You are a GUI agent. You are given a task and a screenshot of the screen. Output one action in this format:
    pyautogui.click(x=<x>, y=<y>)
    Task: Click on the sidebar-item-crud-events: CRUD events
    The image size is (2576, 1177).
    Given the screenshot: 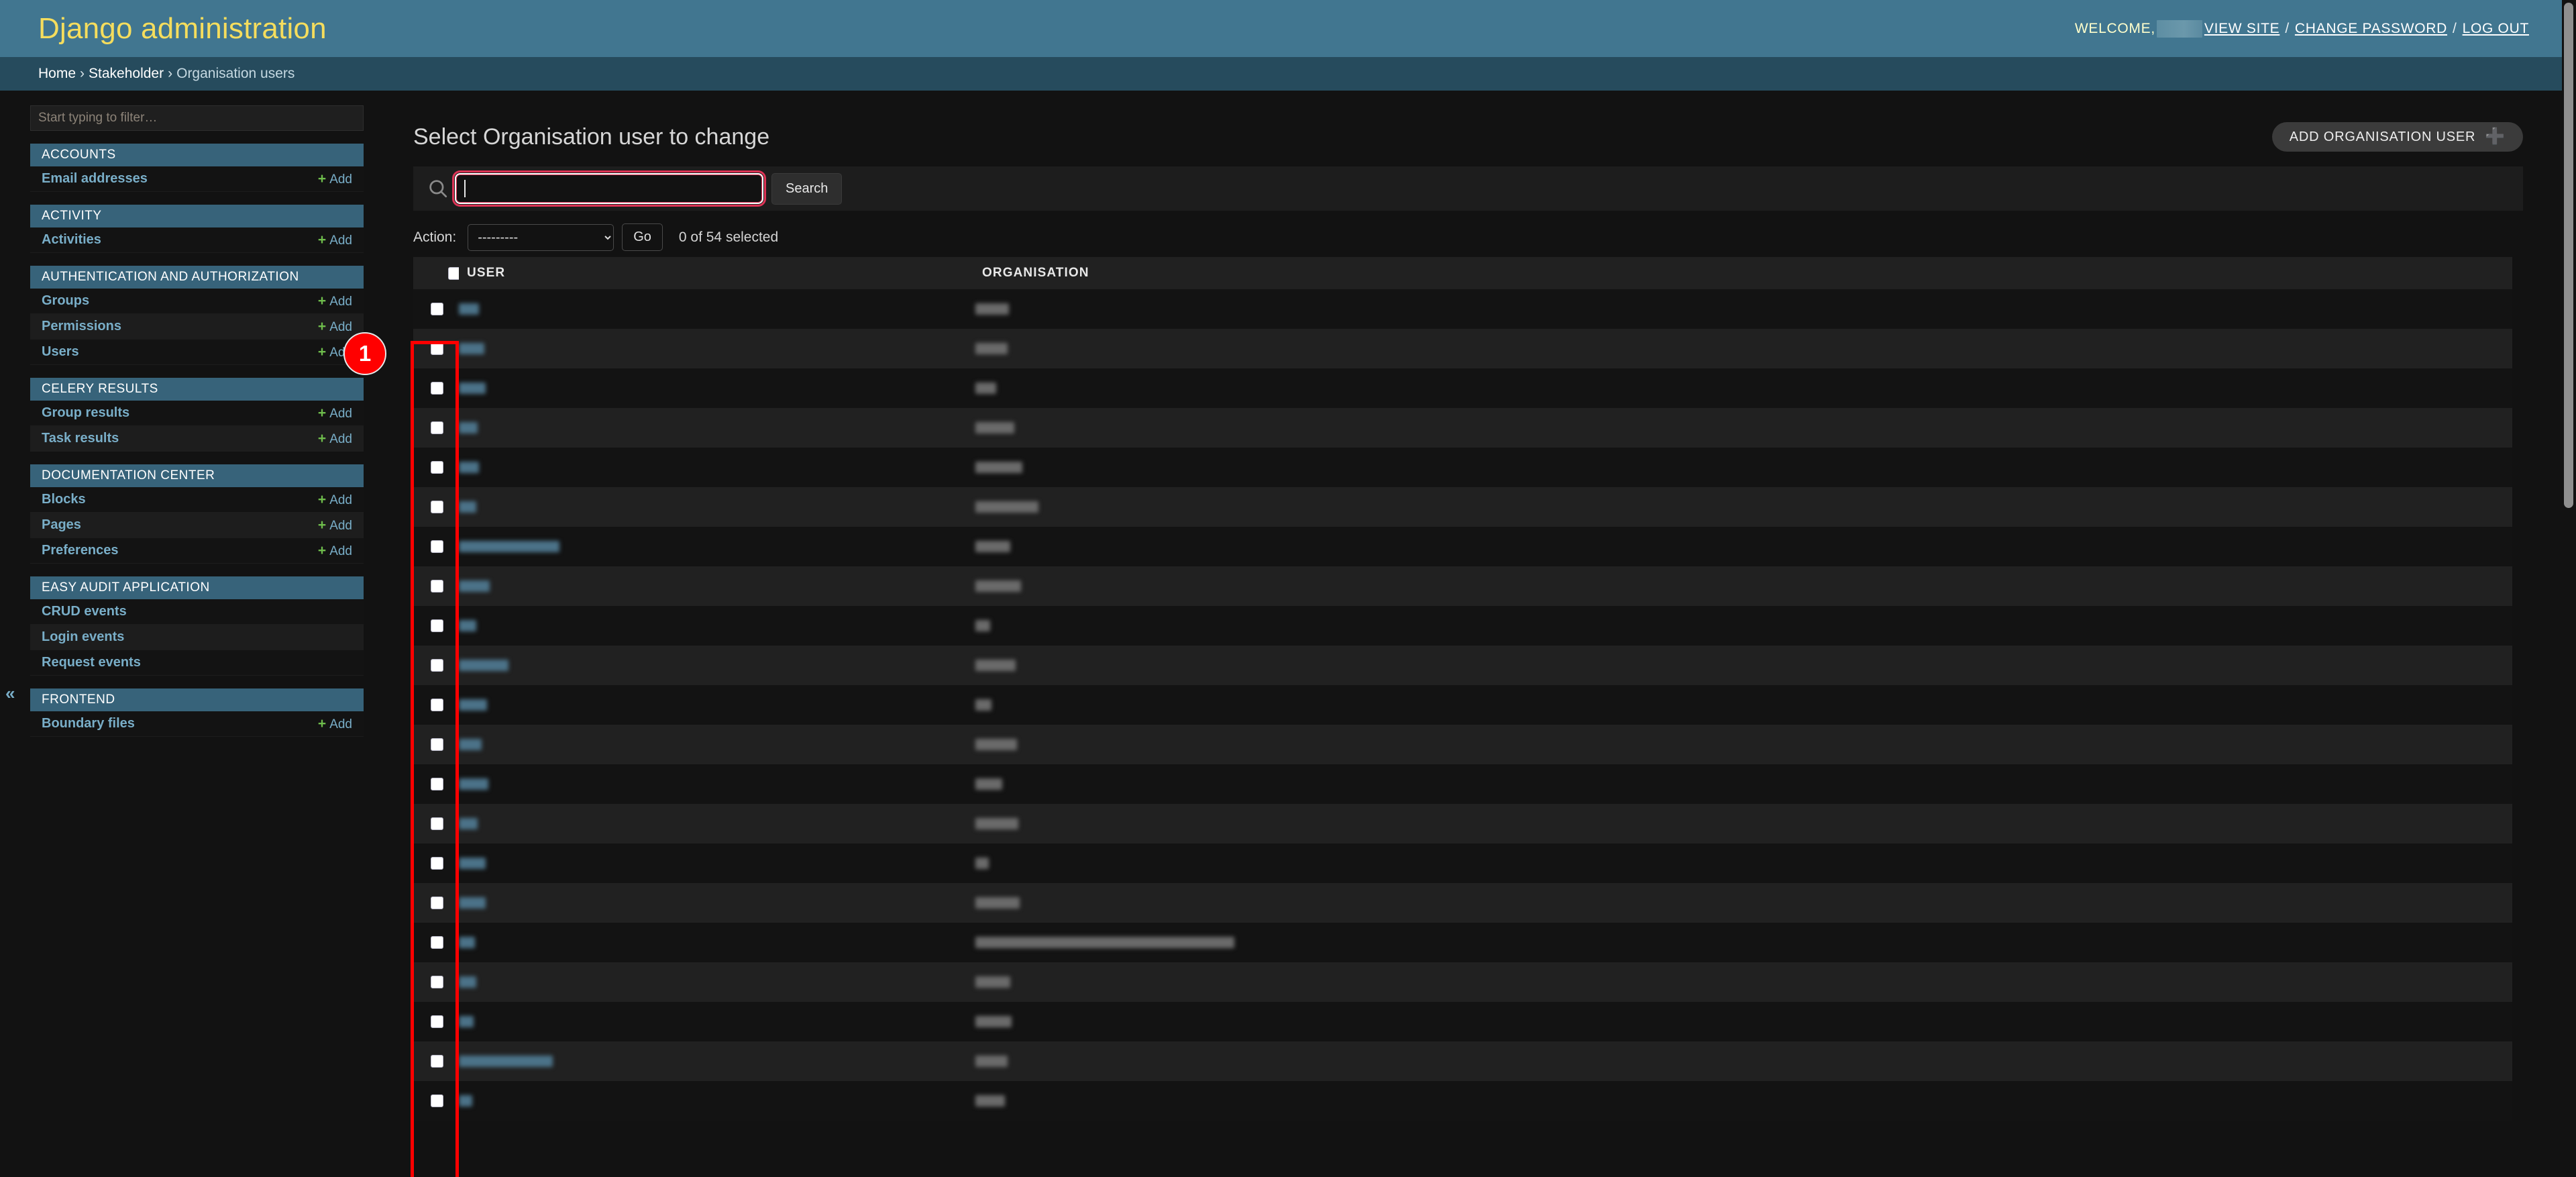 What is the action you would take?
    pyautogui.click(x=197, y=612)
    